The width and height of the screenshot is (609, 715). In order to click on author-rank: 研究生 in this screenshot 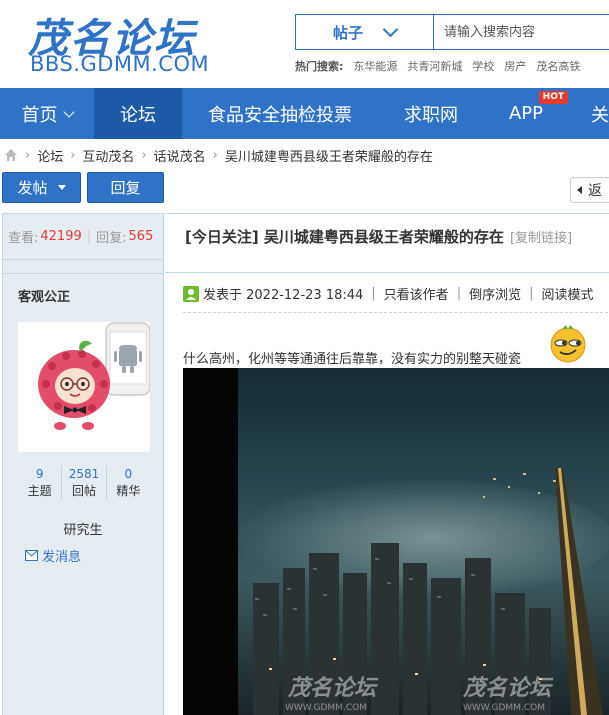, I will do `click(83, 530)`.